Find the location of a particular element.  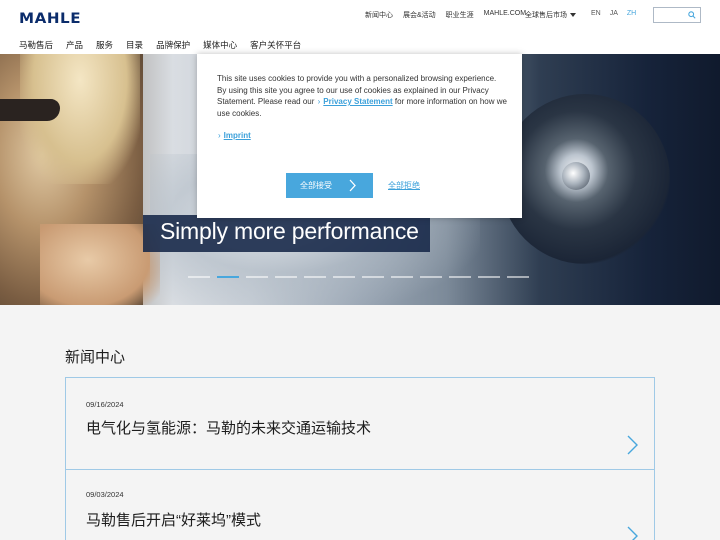

accept-all-button: 全部接受 is located at coordinates (329, 185).